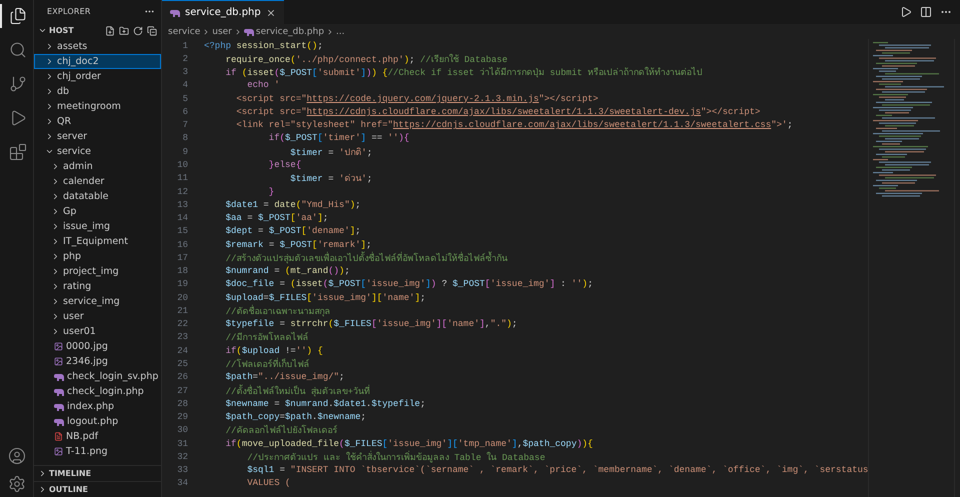  I want to click on tree-item: php, so click(97, 256).